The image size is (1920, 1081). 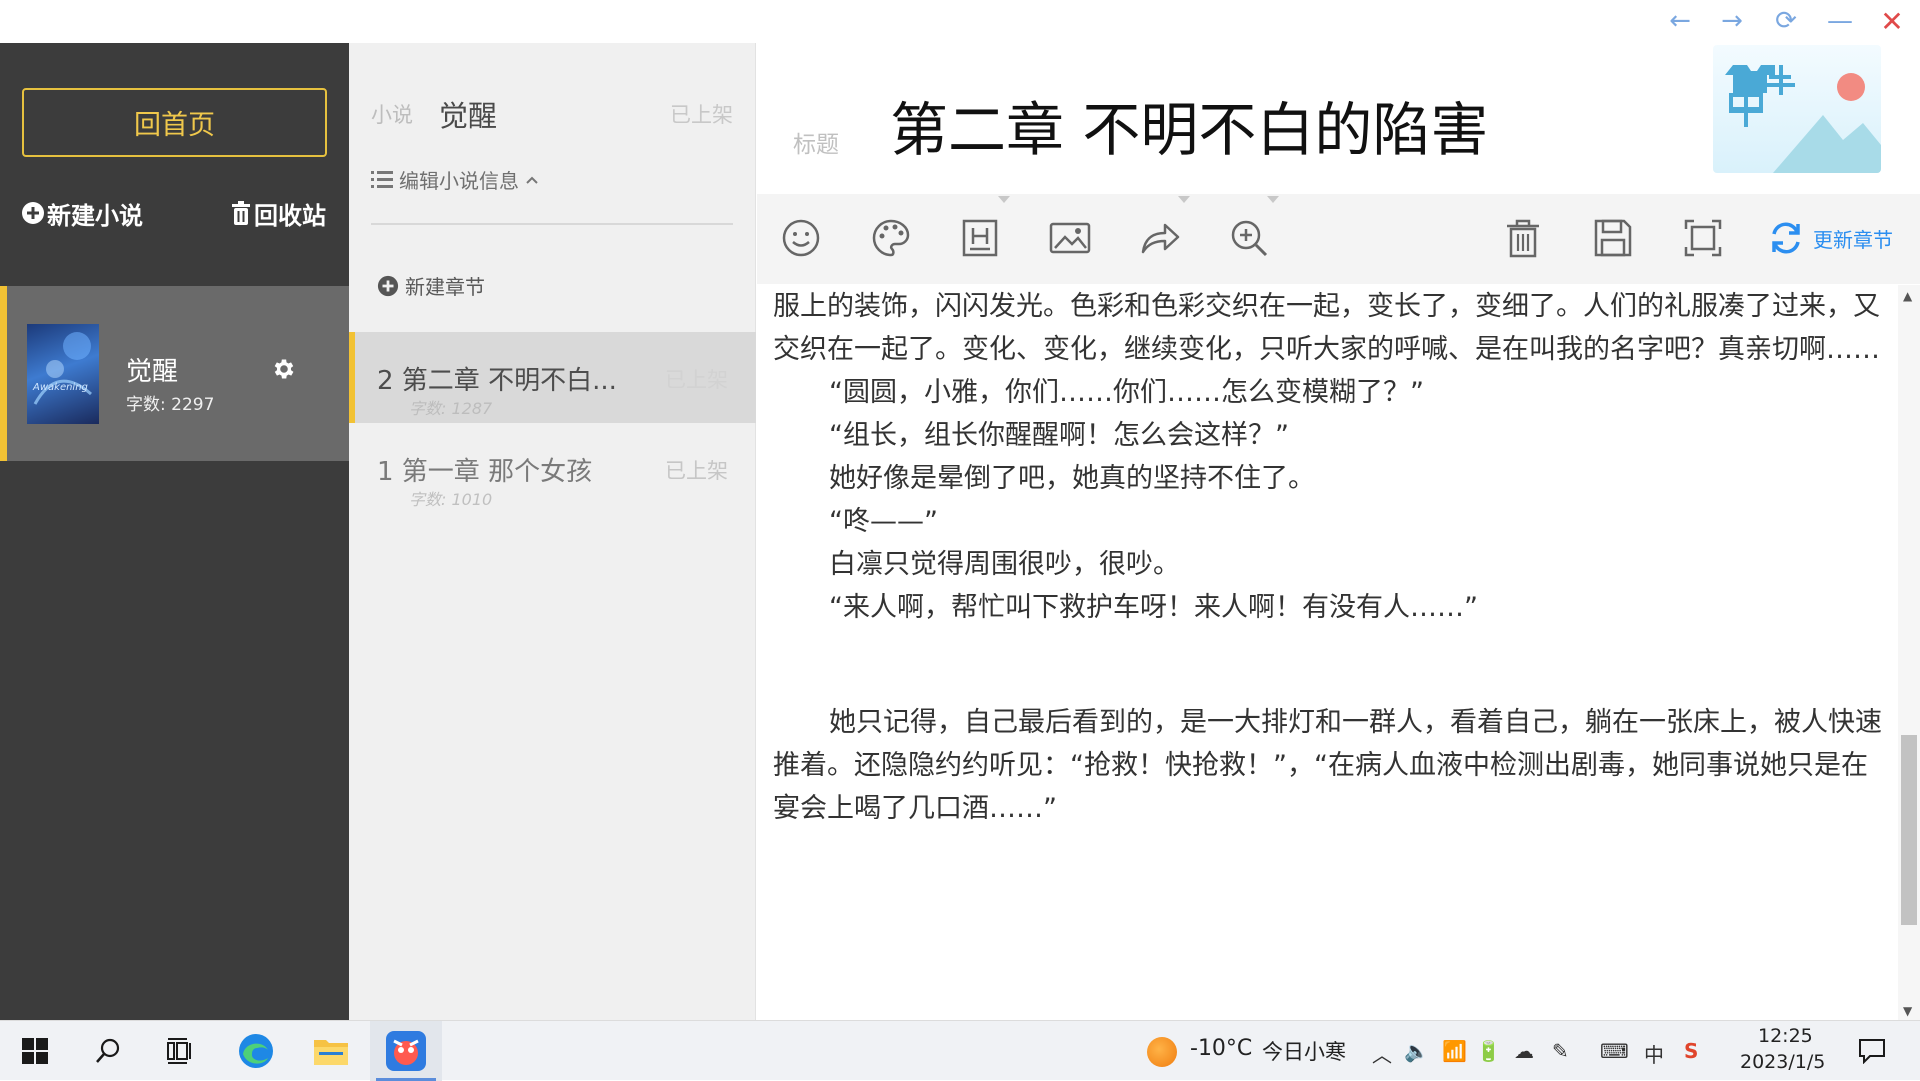 I want to click on notification-center-button, so click(x=1872, y=1051).